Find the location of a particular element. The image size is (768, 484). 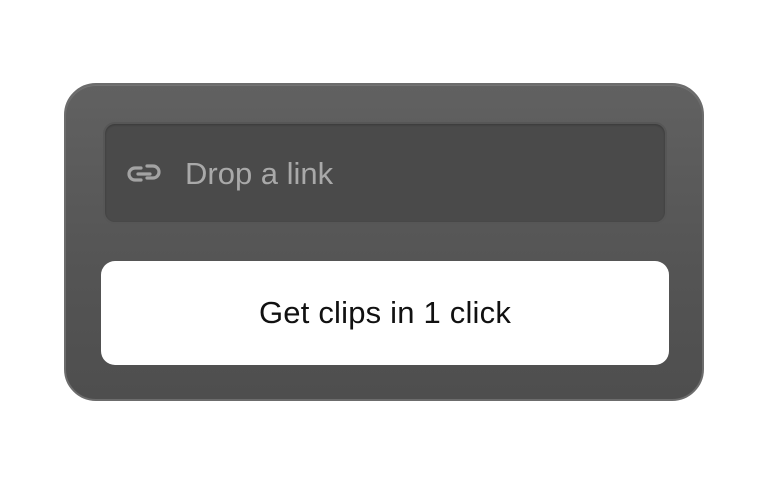

link-input is located at coordinates (415, 174).